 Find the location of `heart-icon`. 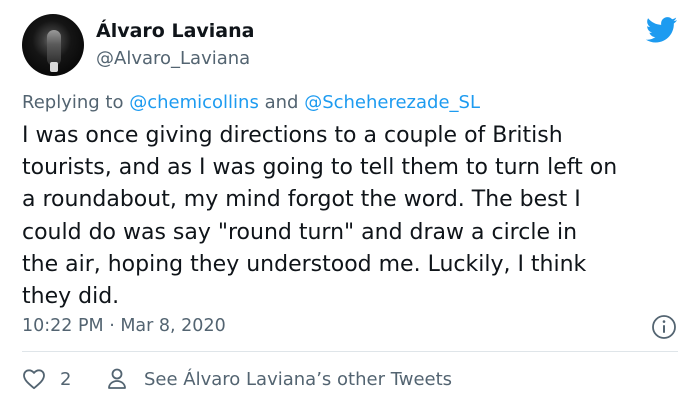

heart-icon is located at coordinates (34, 379).